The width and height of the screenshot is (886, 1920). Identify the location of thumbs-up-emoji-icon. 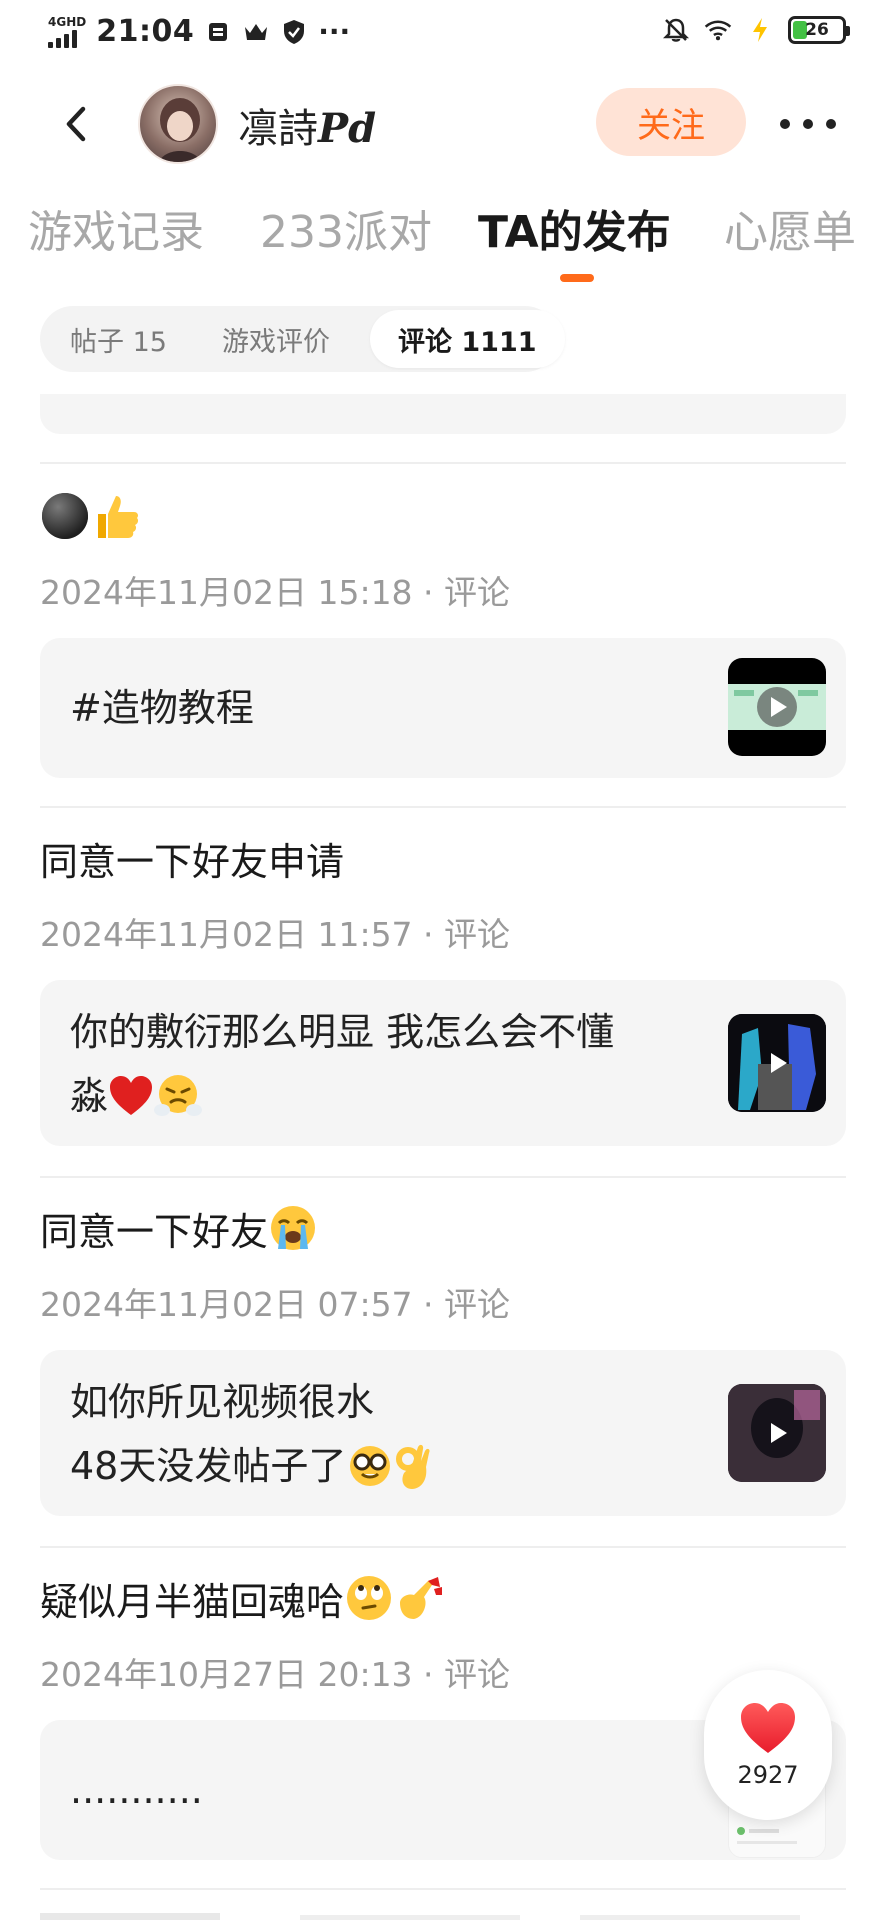
(118, 517).